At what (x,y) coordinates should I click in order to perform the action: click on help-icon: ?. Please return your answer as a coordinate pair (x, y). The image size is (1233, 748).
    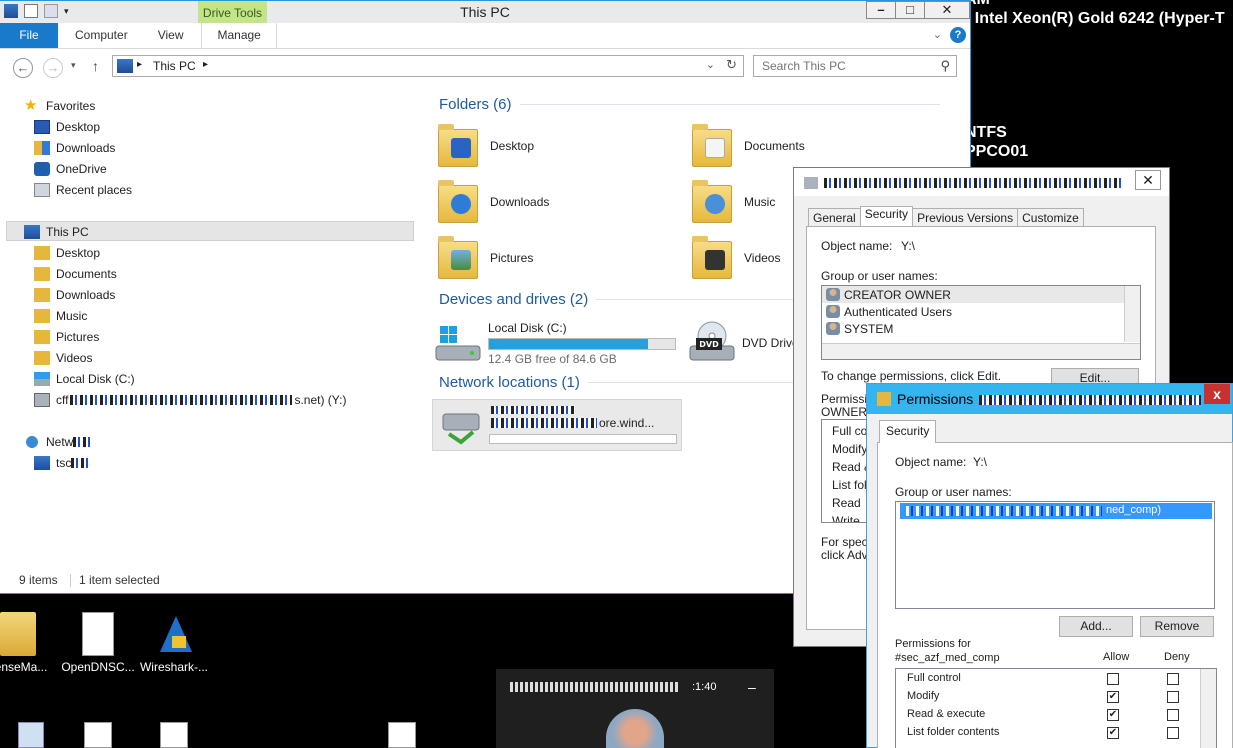
    Looking at the image, I should click on (958, 35).